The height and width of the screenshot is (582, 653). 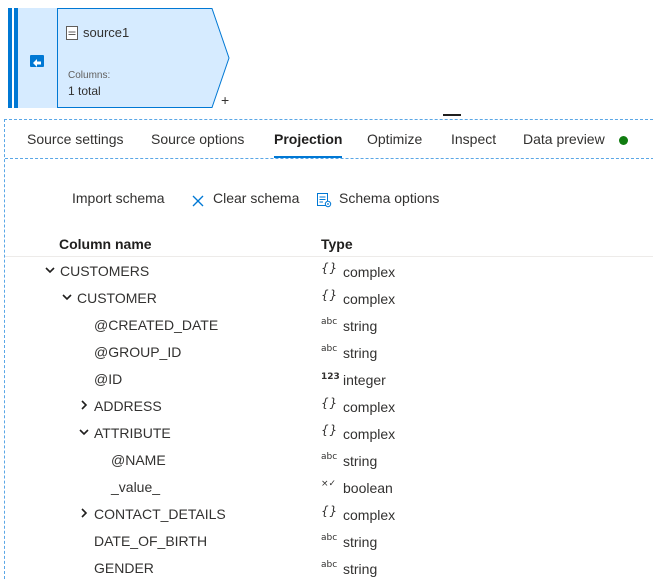 I want to click on table-row: ADDRESS {} complex, so click(x=329, y=406).